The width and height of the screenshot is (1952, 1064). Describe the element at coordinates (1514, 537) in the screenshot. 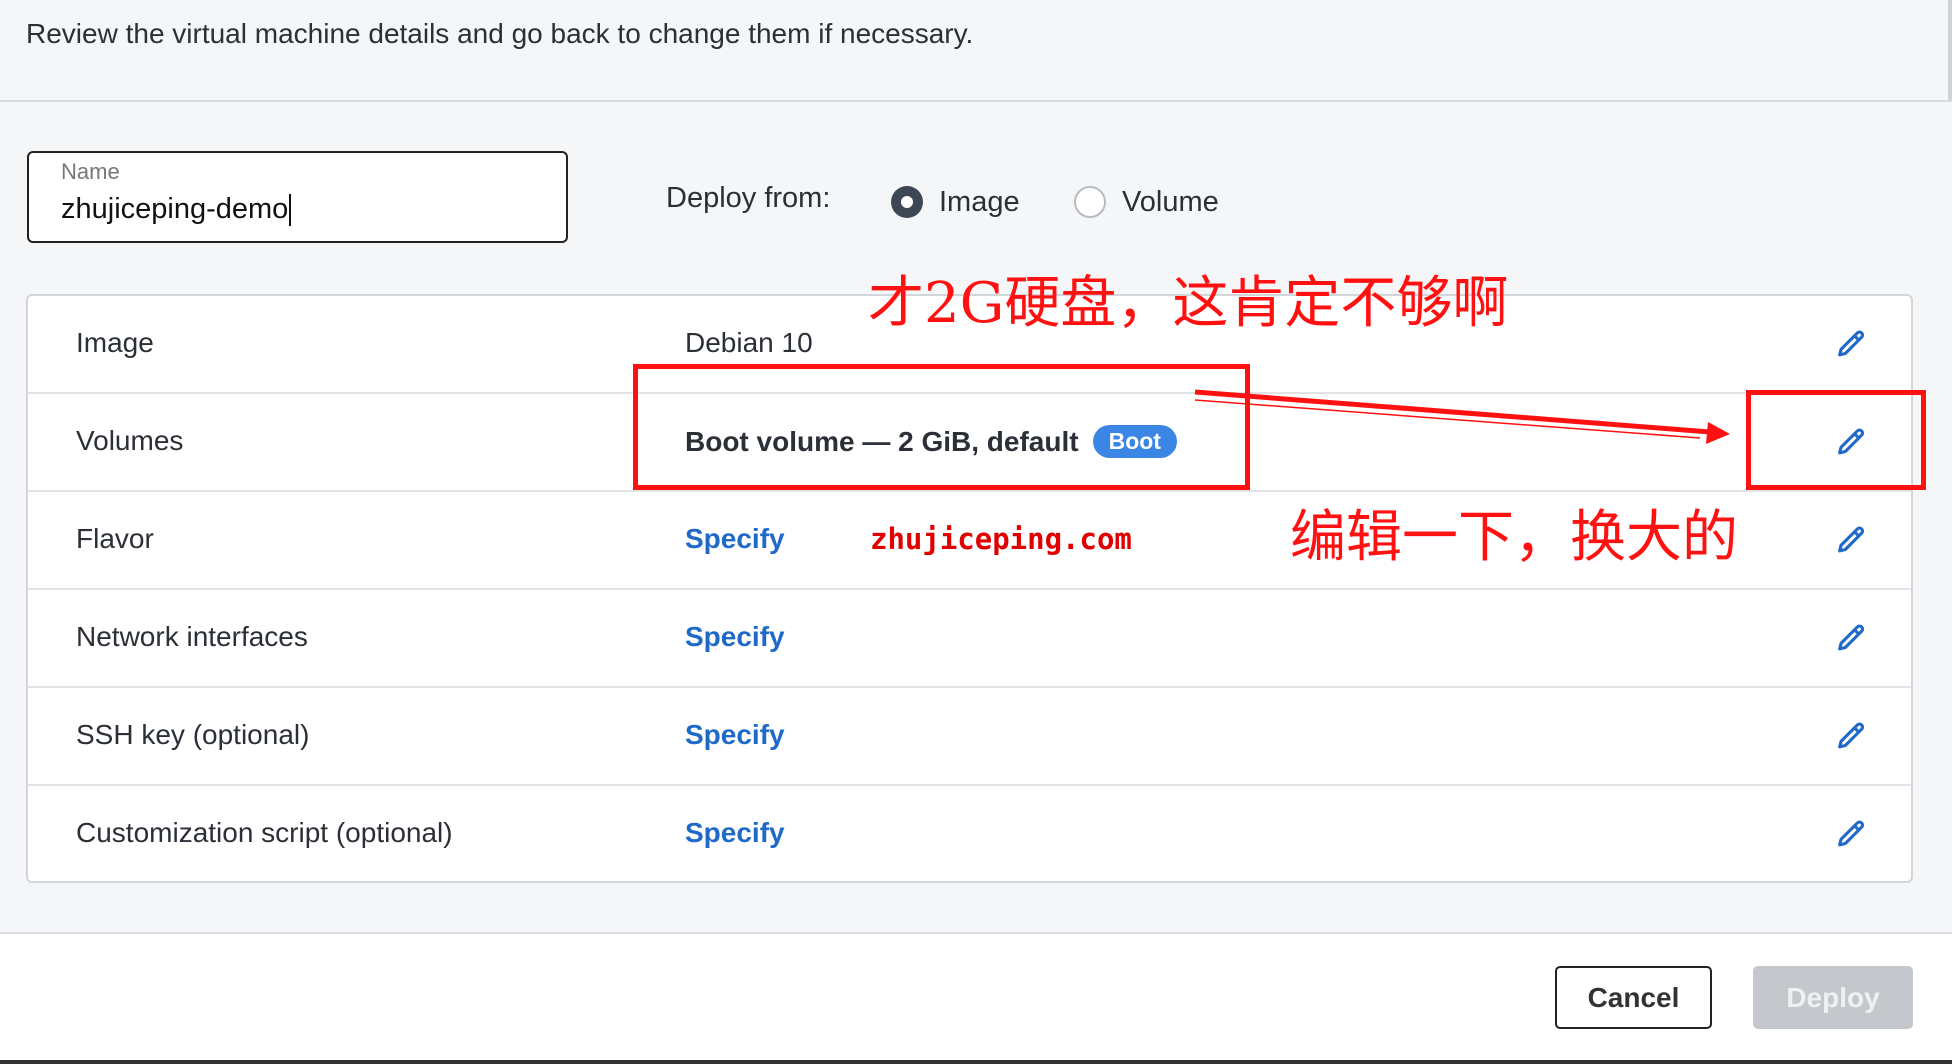

I see `annotation-note-edit: 编辑一下，换大的` at that location.